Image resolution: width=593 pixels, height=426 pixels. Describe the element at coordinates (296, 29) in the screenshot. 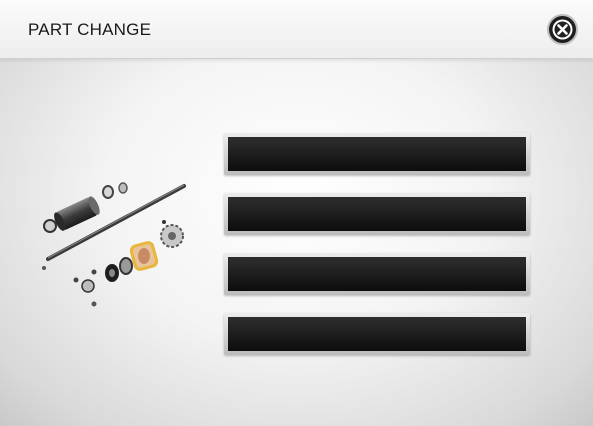

I see `header-bar: PART CHANGE` at that location.